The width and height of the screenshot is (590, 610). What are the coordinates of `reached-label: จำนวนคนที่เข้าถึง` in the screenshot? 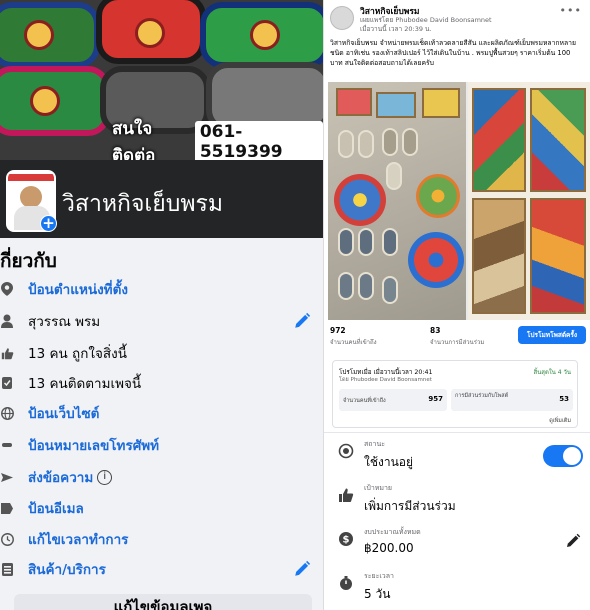 It's located at (353, 342).